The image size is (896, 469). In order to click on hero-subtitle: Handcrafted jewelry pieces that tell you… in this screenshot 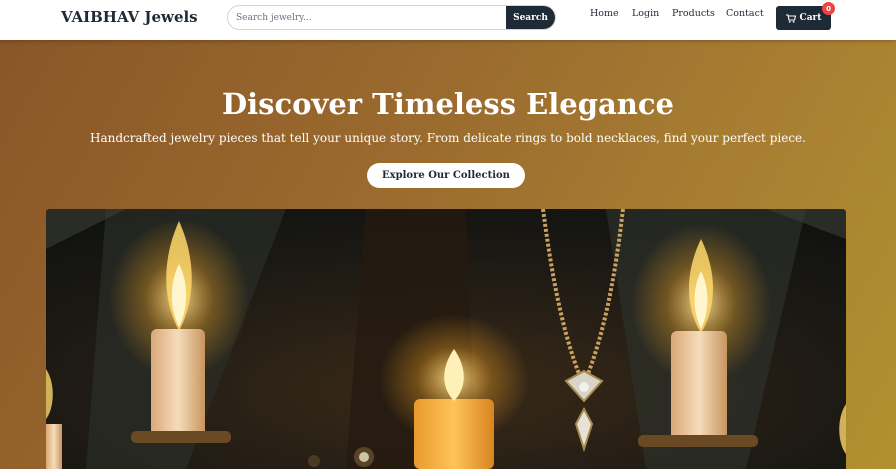, I will do `click(448, 138)`.